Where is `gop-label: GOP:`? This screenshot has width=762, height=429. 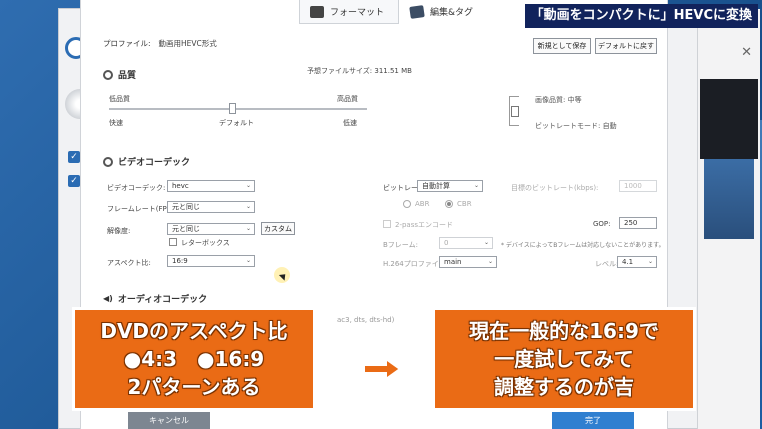 gop-label: GOP: is located at coordinates (602, 224).